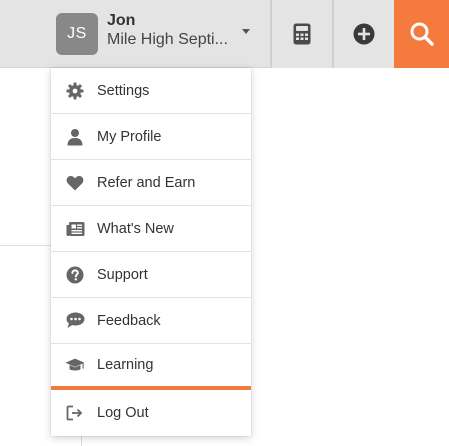 The width and height of the screenshot is (449, 446). I want to click on menu-item-label: Feedback, so click(129, 320).